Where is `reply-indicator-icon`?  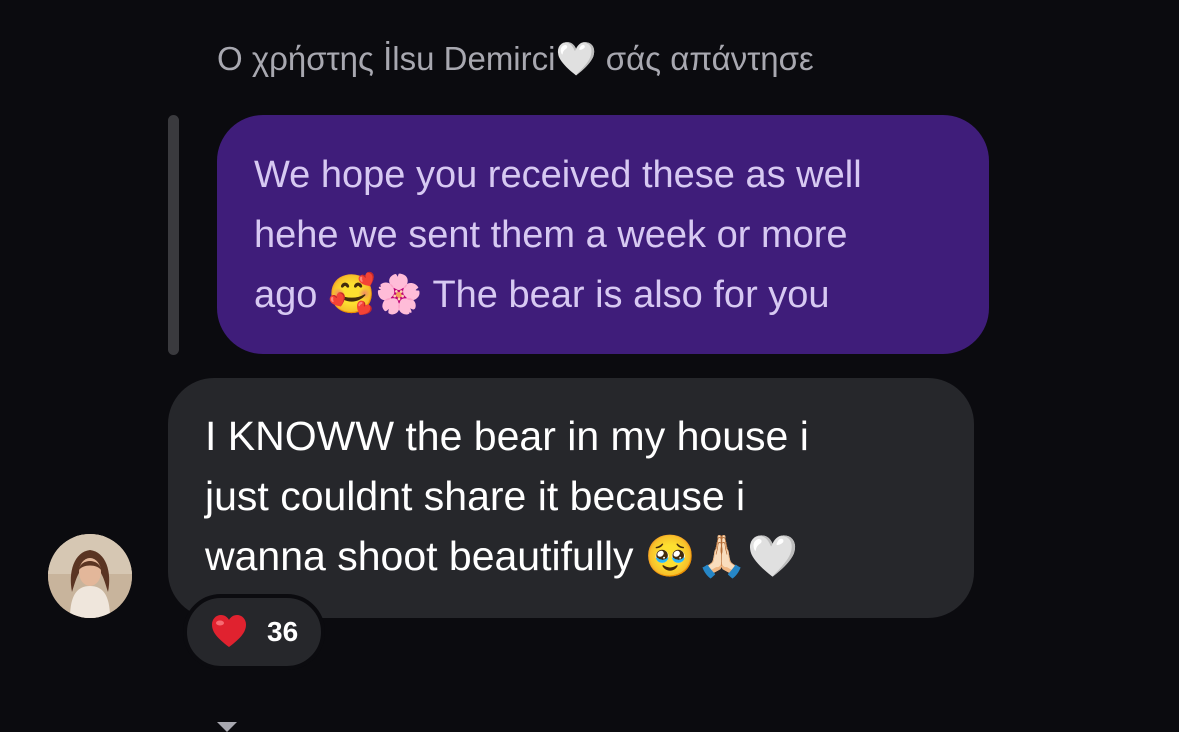
reply-indicator-icon is located at coordinates (227, 727).